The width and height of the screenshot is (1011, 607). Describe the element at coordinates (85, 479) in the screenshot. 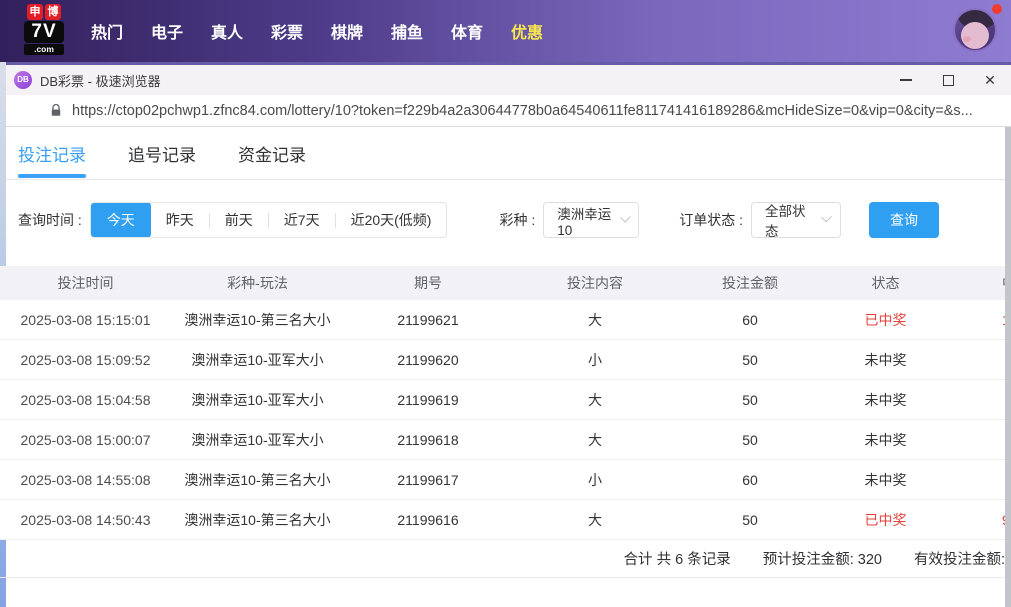

I see `cell-bet-time: 2025-03-08 14:55:08` at that location.